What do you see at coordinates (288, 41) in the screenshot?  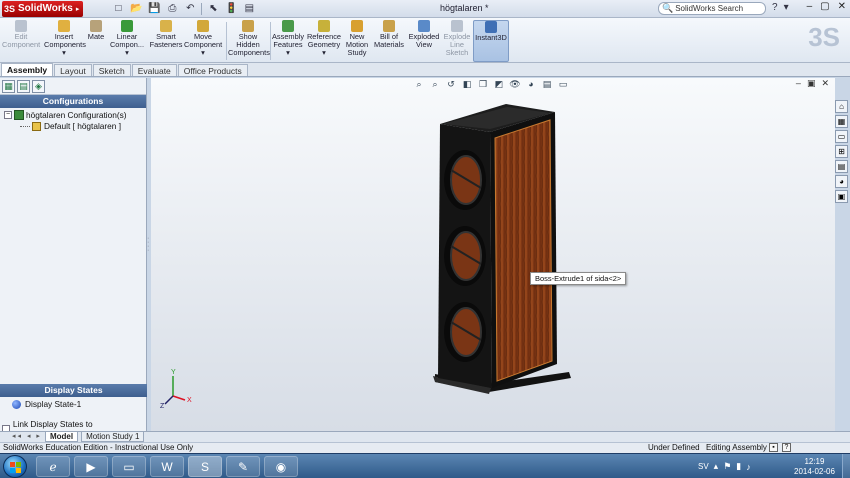 I see `assembly-features-button: Assembly Features ▾` at bounding box center [288, 41].